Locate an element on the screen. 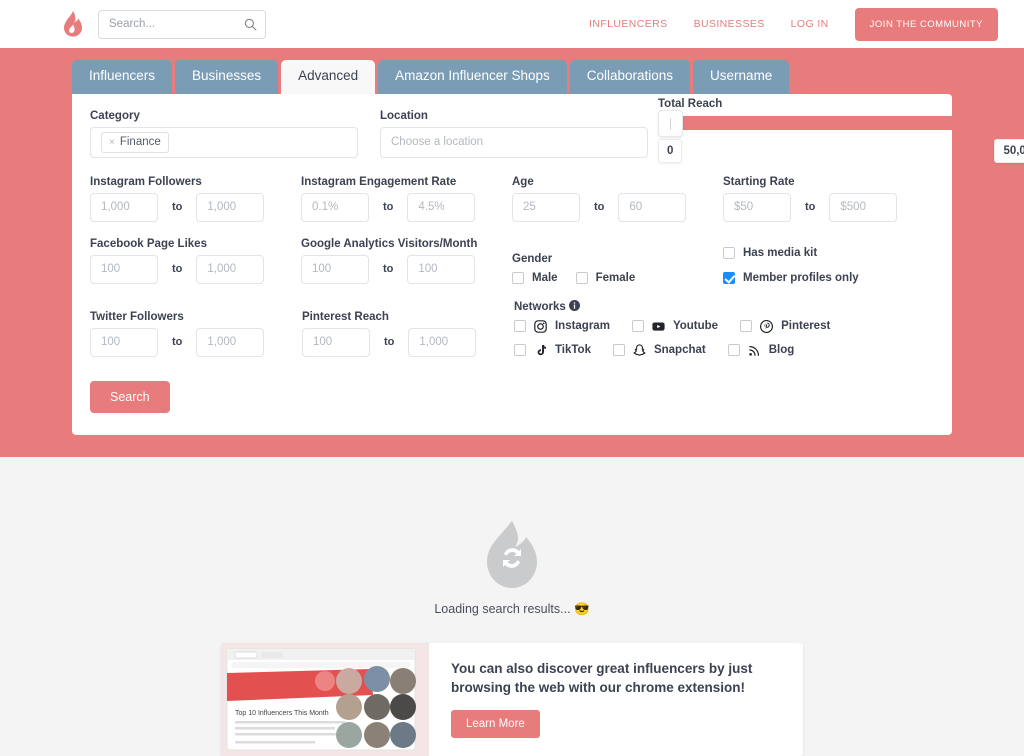 The height and width of the screenshot is (756, 1024). total-reach-max-value: 50,000,000 is located at coordinates (1009, 150).